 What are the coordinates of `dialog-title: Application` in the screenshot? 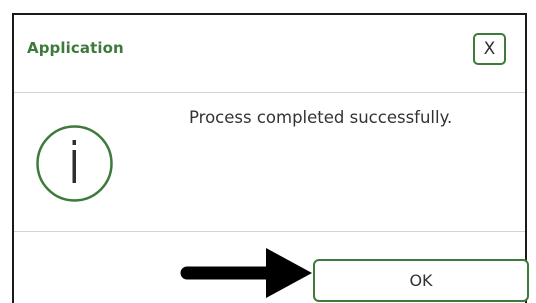 It's located at (75, 48).